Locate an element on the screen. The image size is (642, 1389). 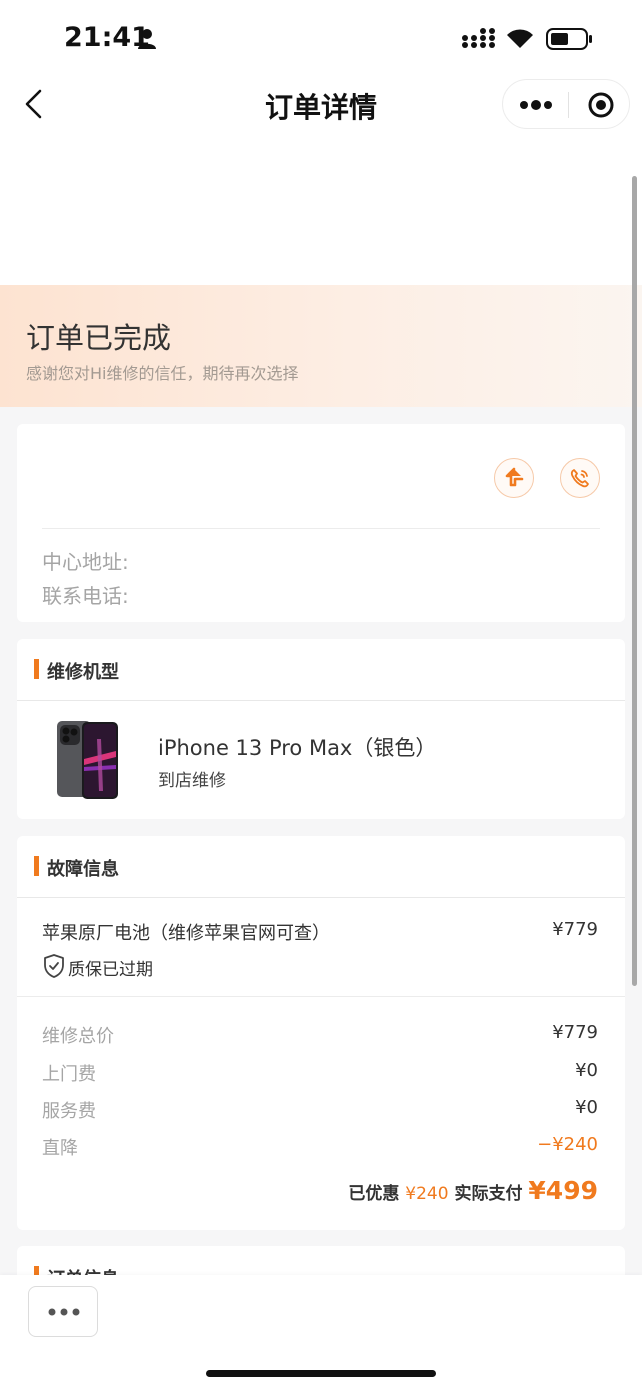
blank-area is located at coordinates (321, 216).